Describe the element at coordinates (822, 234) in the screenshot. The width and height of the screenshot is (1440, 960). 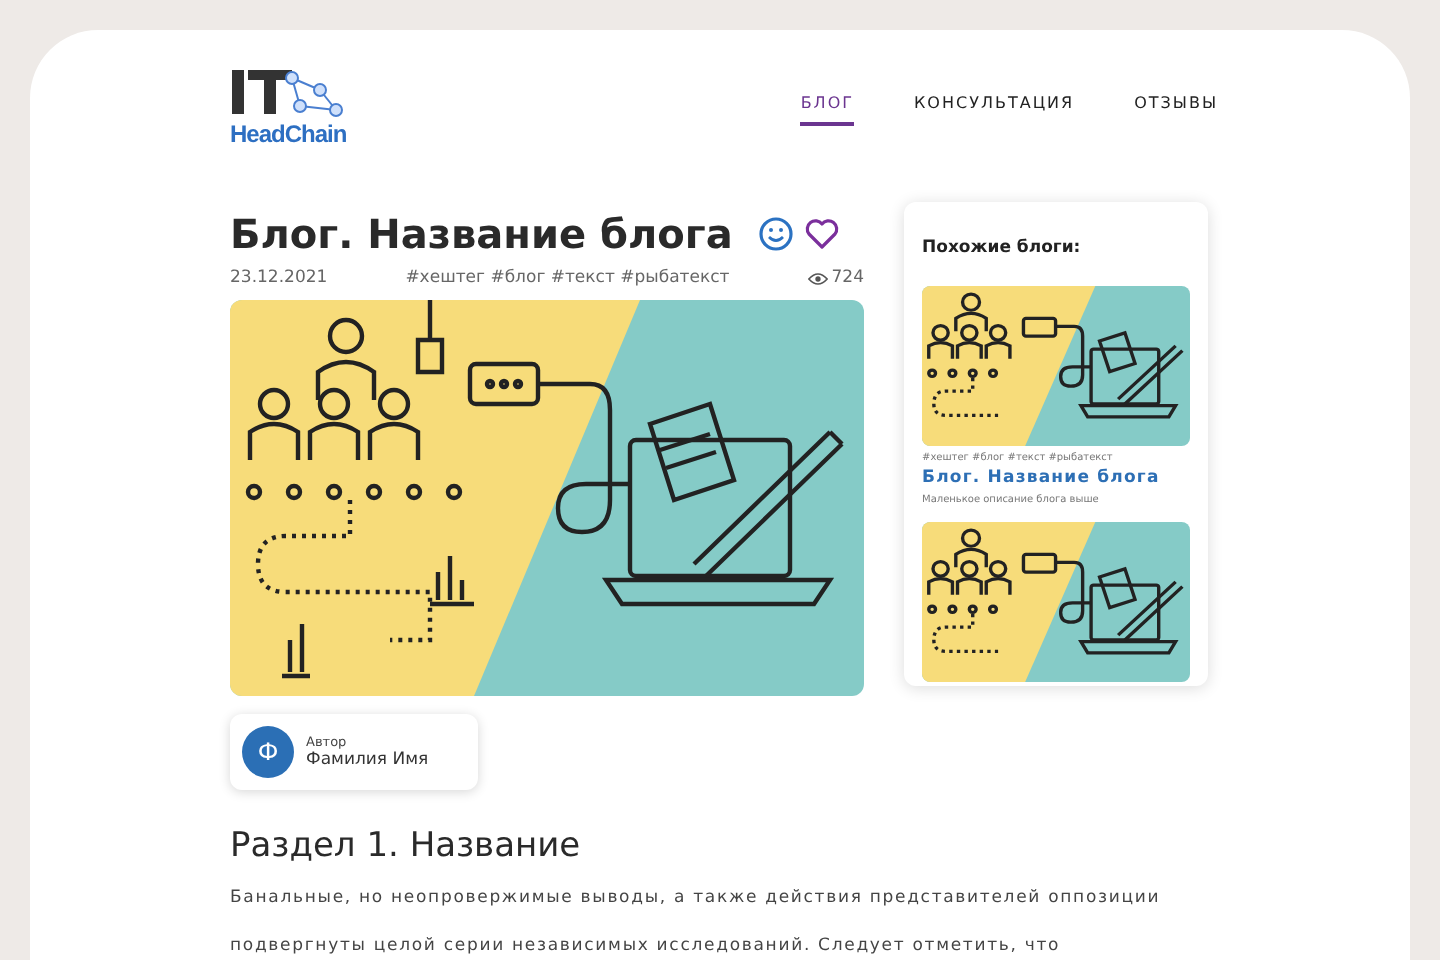
I see `heart-icon` at that location.